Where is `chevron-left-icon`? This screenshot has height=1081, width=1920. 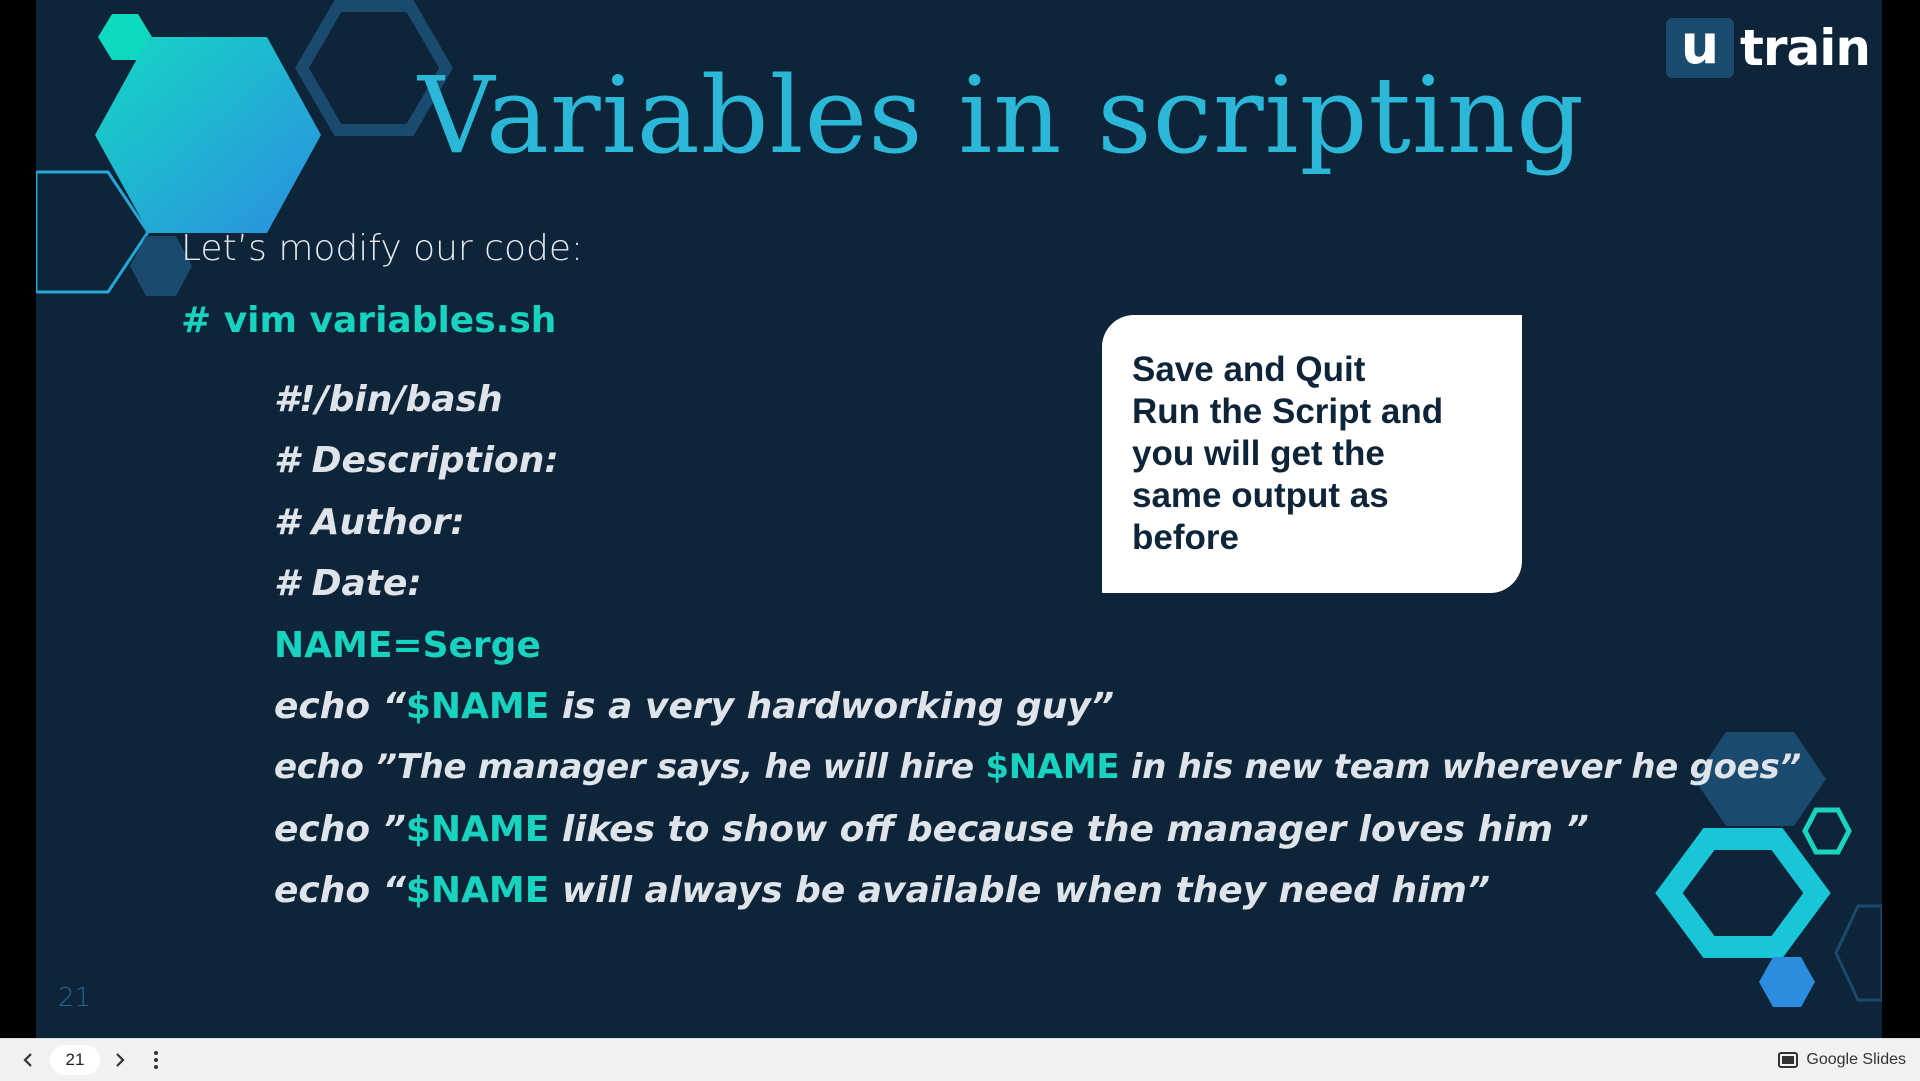 chevron-left-icon is located at coordinates (27, 1060).